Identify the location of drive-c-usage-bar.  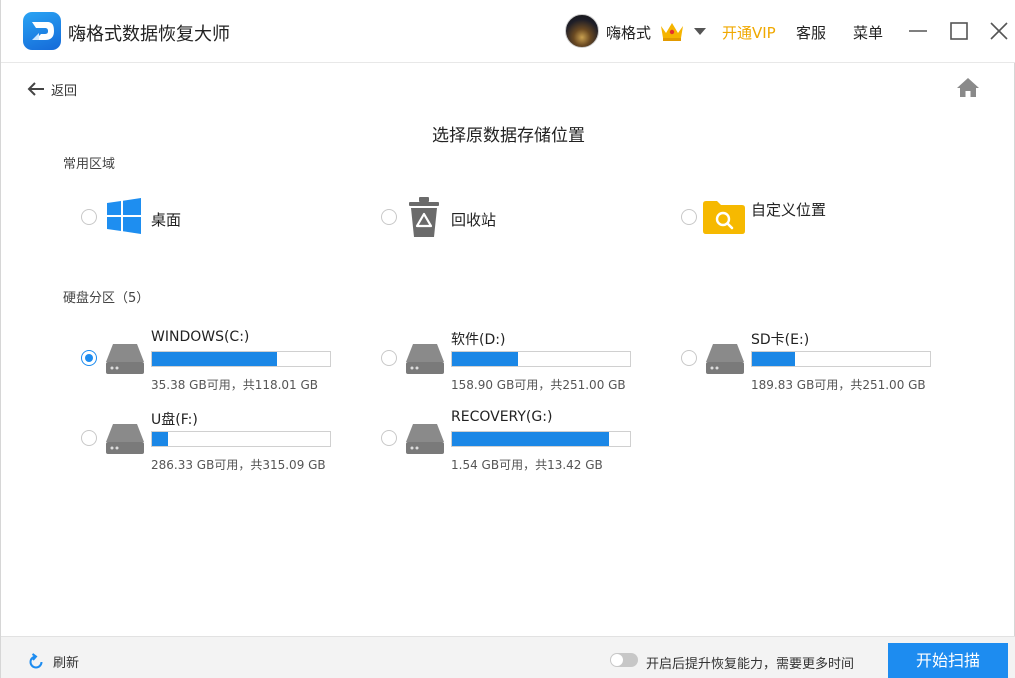
(241, 359).